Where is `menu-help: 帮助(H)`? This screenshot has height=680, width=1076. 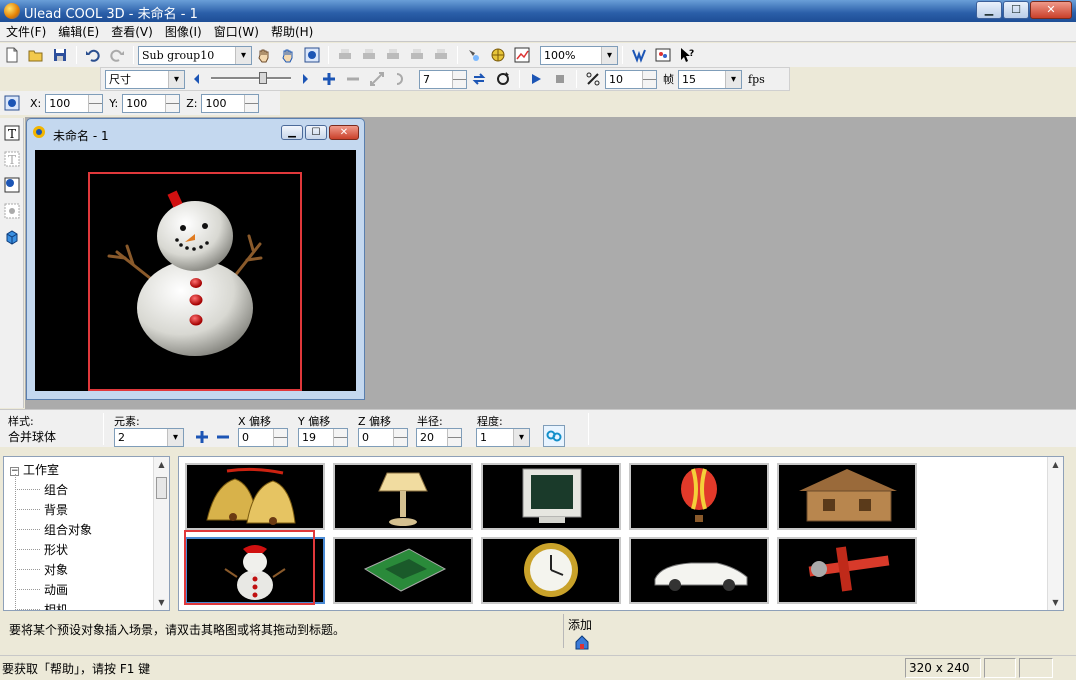 menu-help: 帮助(H) is located at coordinates (292, 31).